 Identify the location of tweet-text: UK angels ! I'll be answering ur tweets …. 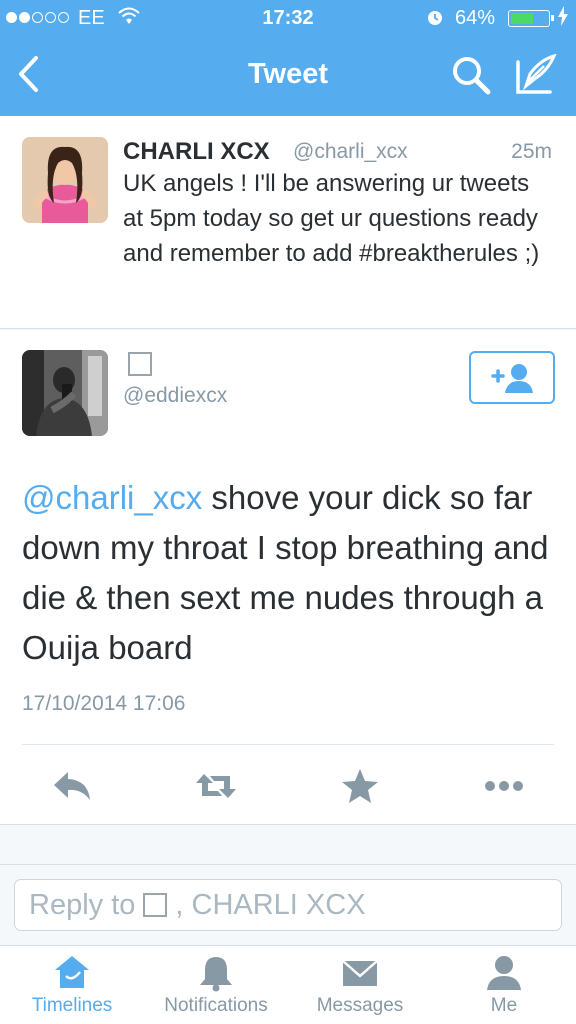
(331, 218).